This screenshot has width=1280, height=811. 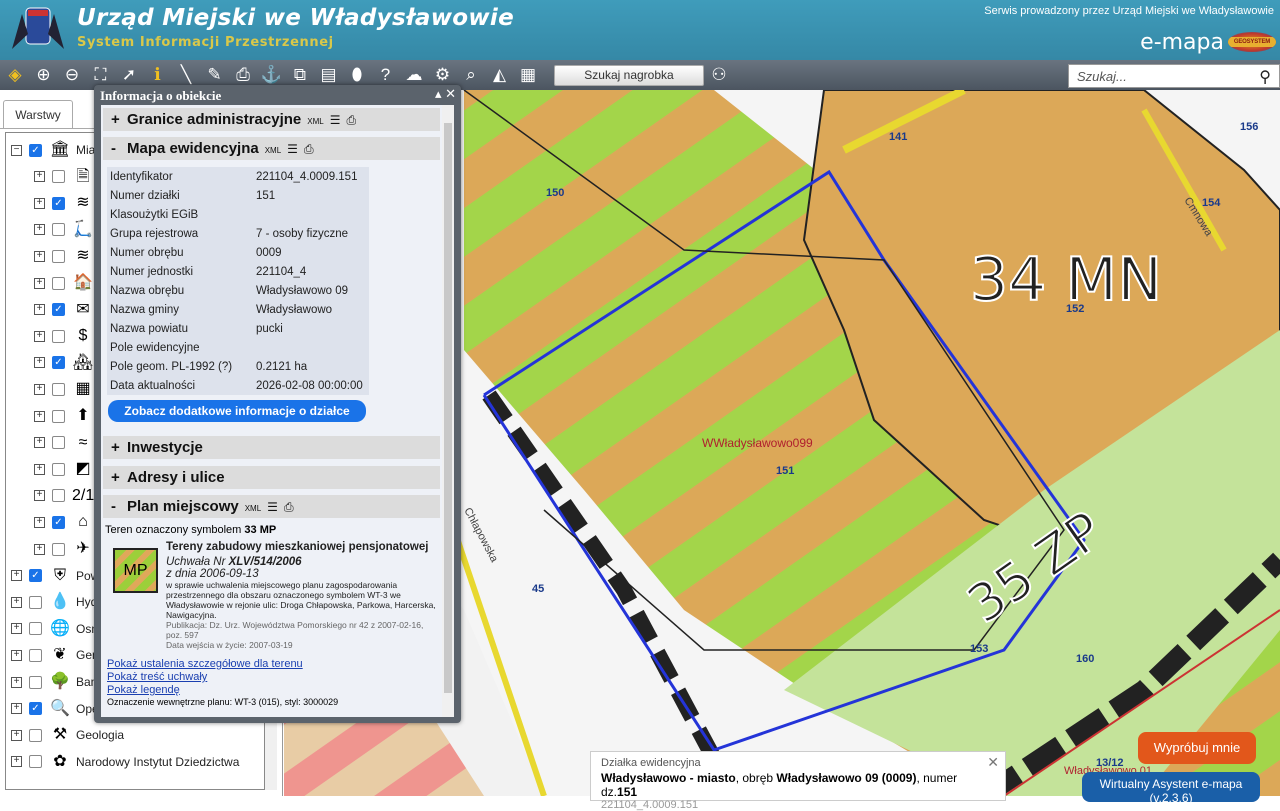 What do you see at coordinates (72, 75) in the screenshot?
I see `zoom-out-icon: ⊖` at bounding box center [72, 75].